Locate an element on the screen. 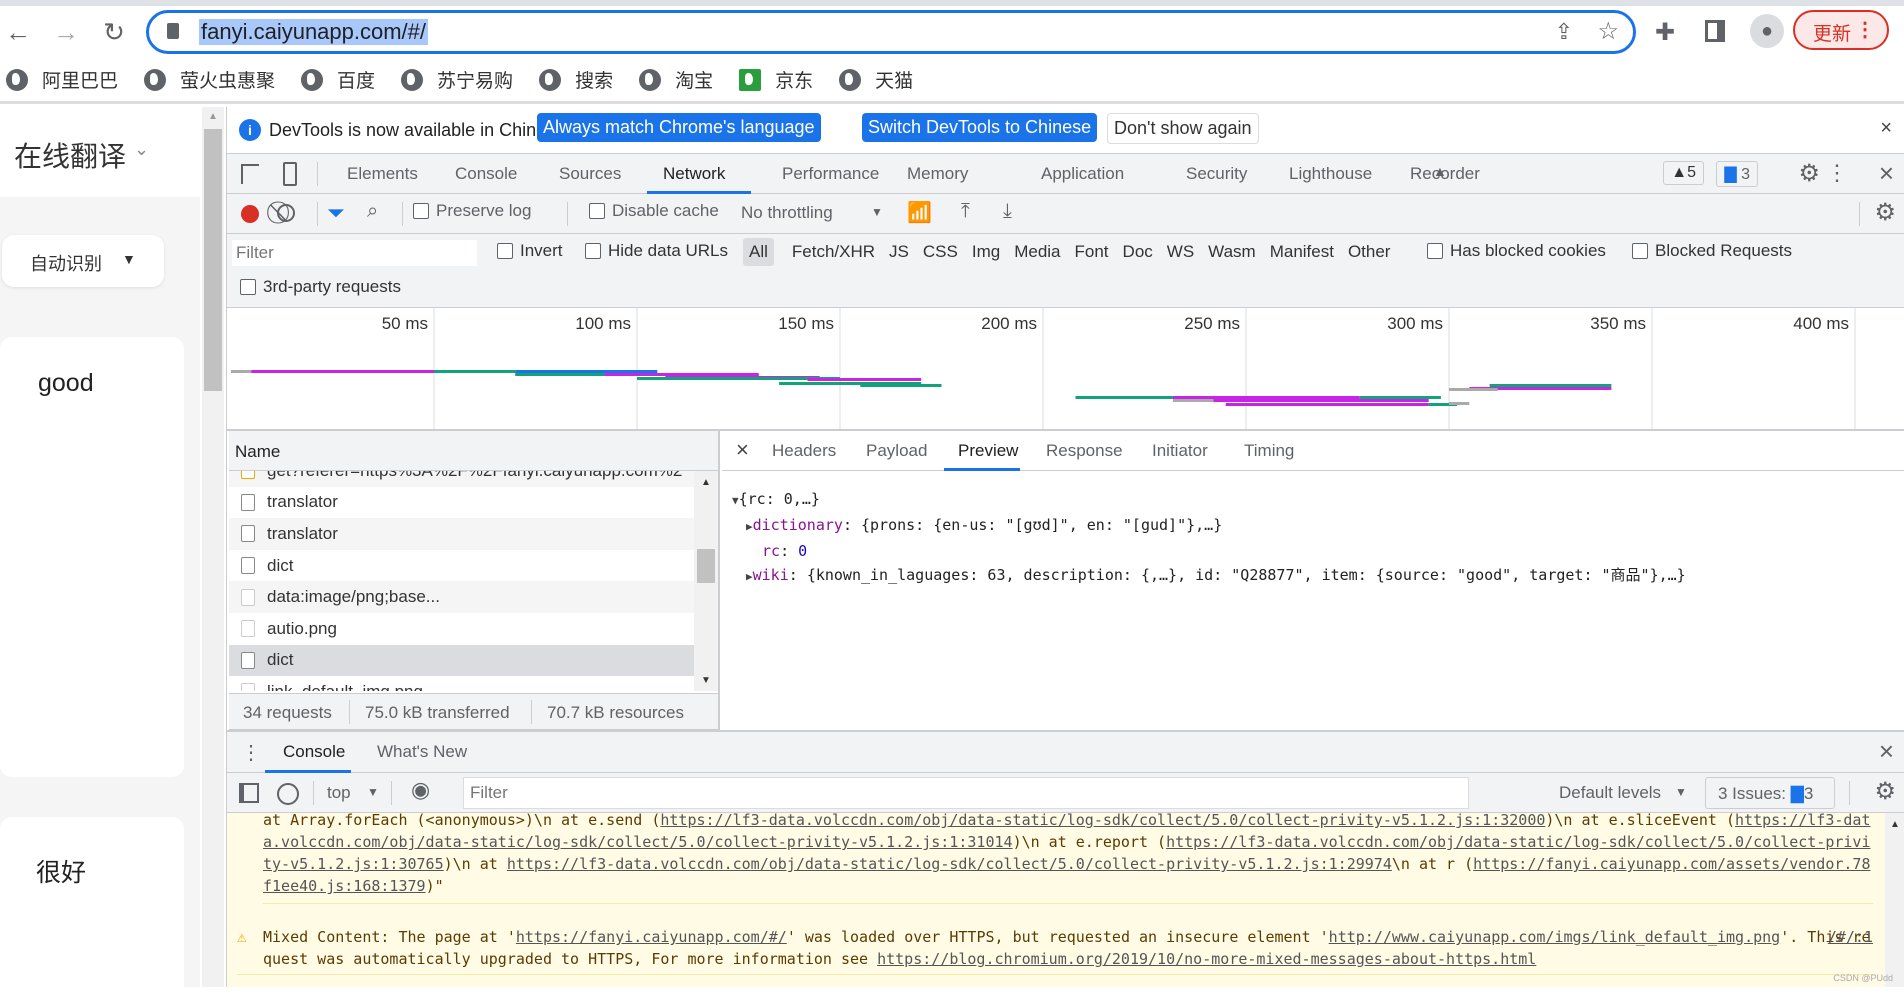 This screenshot has width=1904, height=997. detail-tab-preview: Preview is located at coordinates (988, 451).